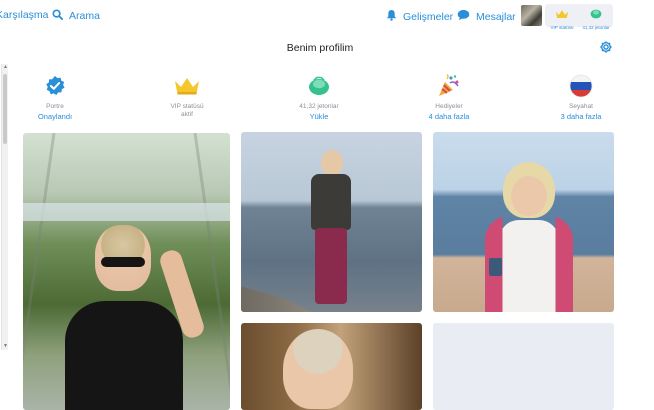  What do you see at coordinates (449, 116) in the screenshot?
I see `stat-gifts-action: 4 daha fazla` at bounding box center [449, 116].